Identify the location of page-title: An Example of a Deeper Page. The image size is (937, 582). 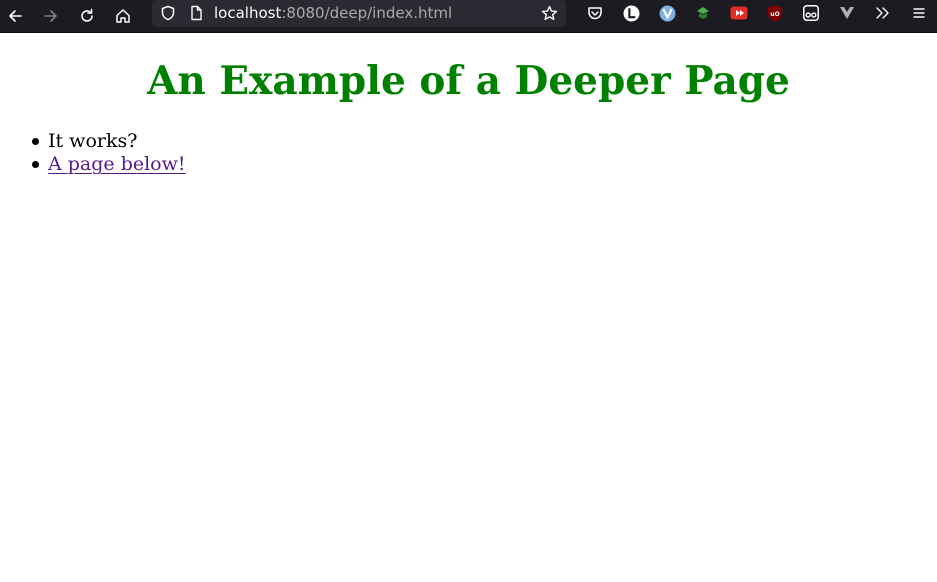
(468, 81).